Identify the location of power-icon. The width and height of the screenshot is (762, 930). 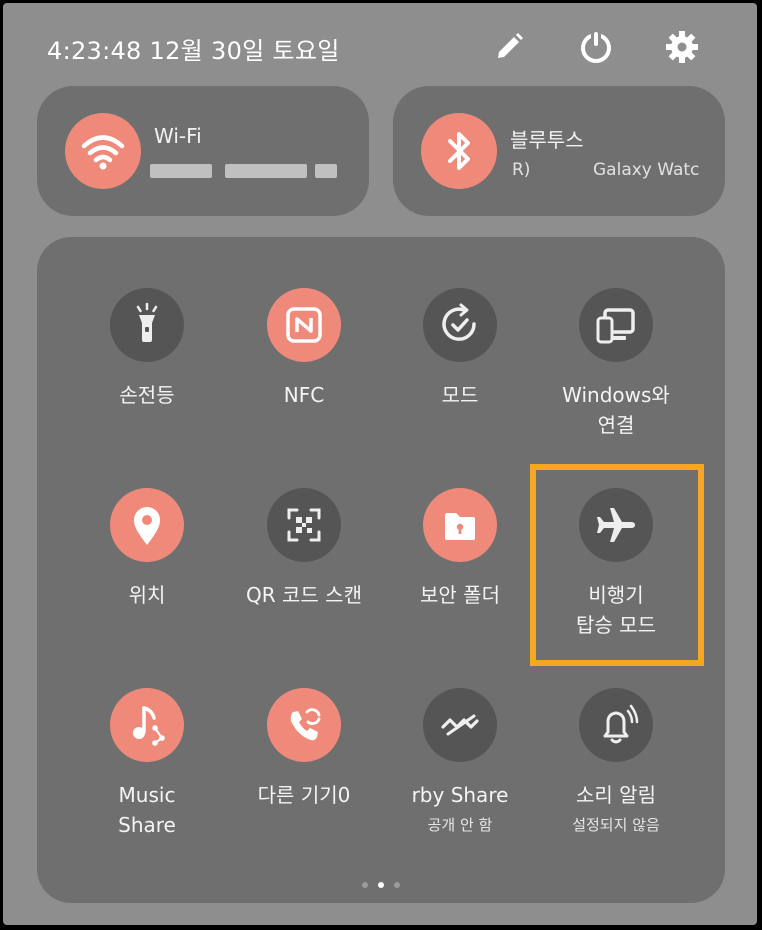
(596, 47).